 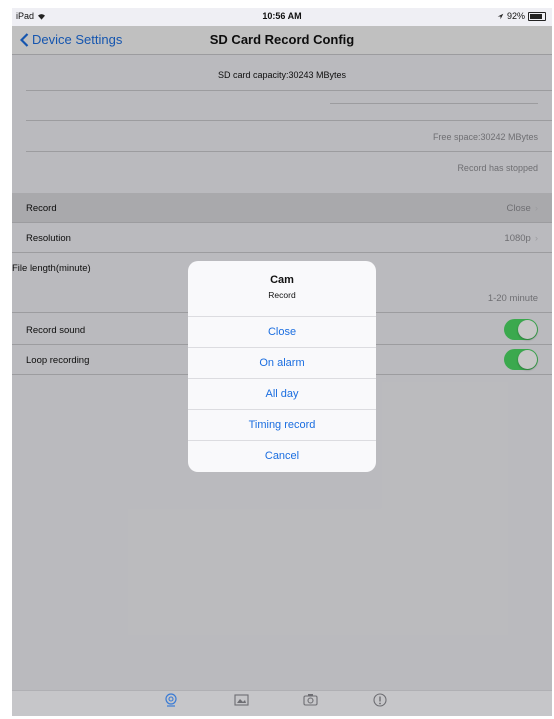 I want to click on camera-tab-icon, so click(x=171, y=700).